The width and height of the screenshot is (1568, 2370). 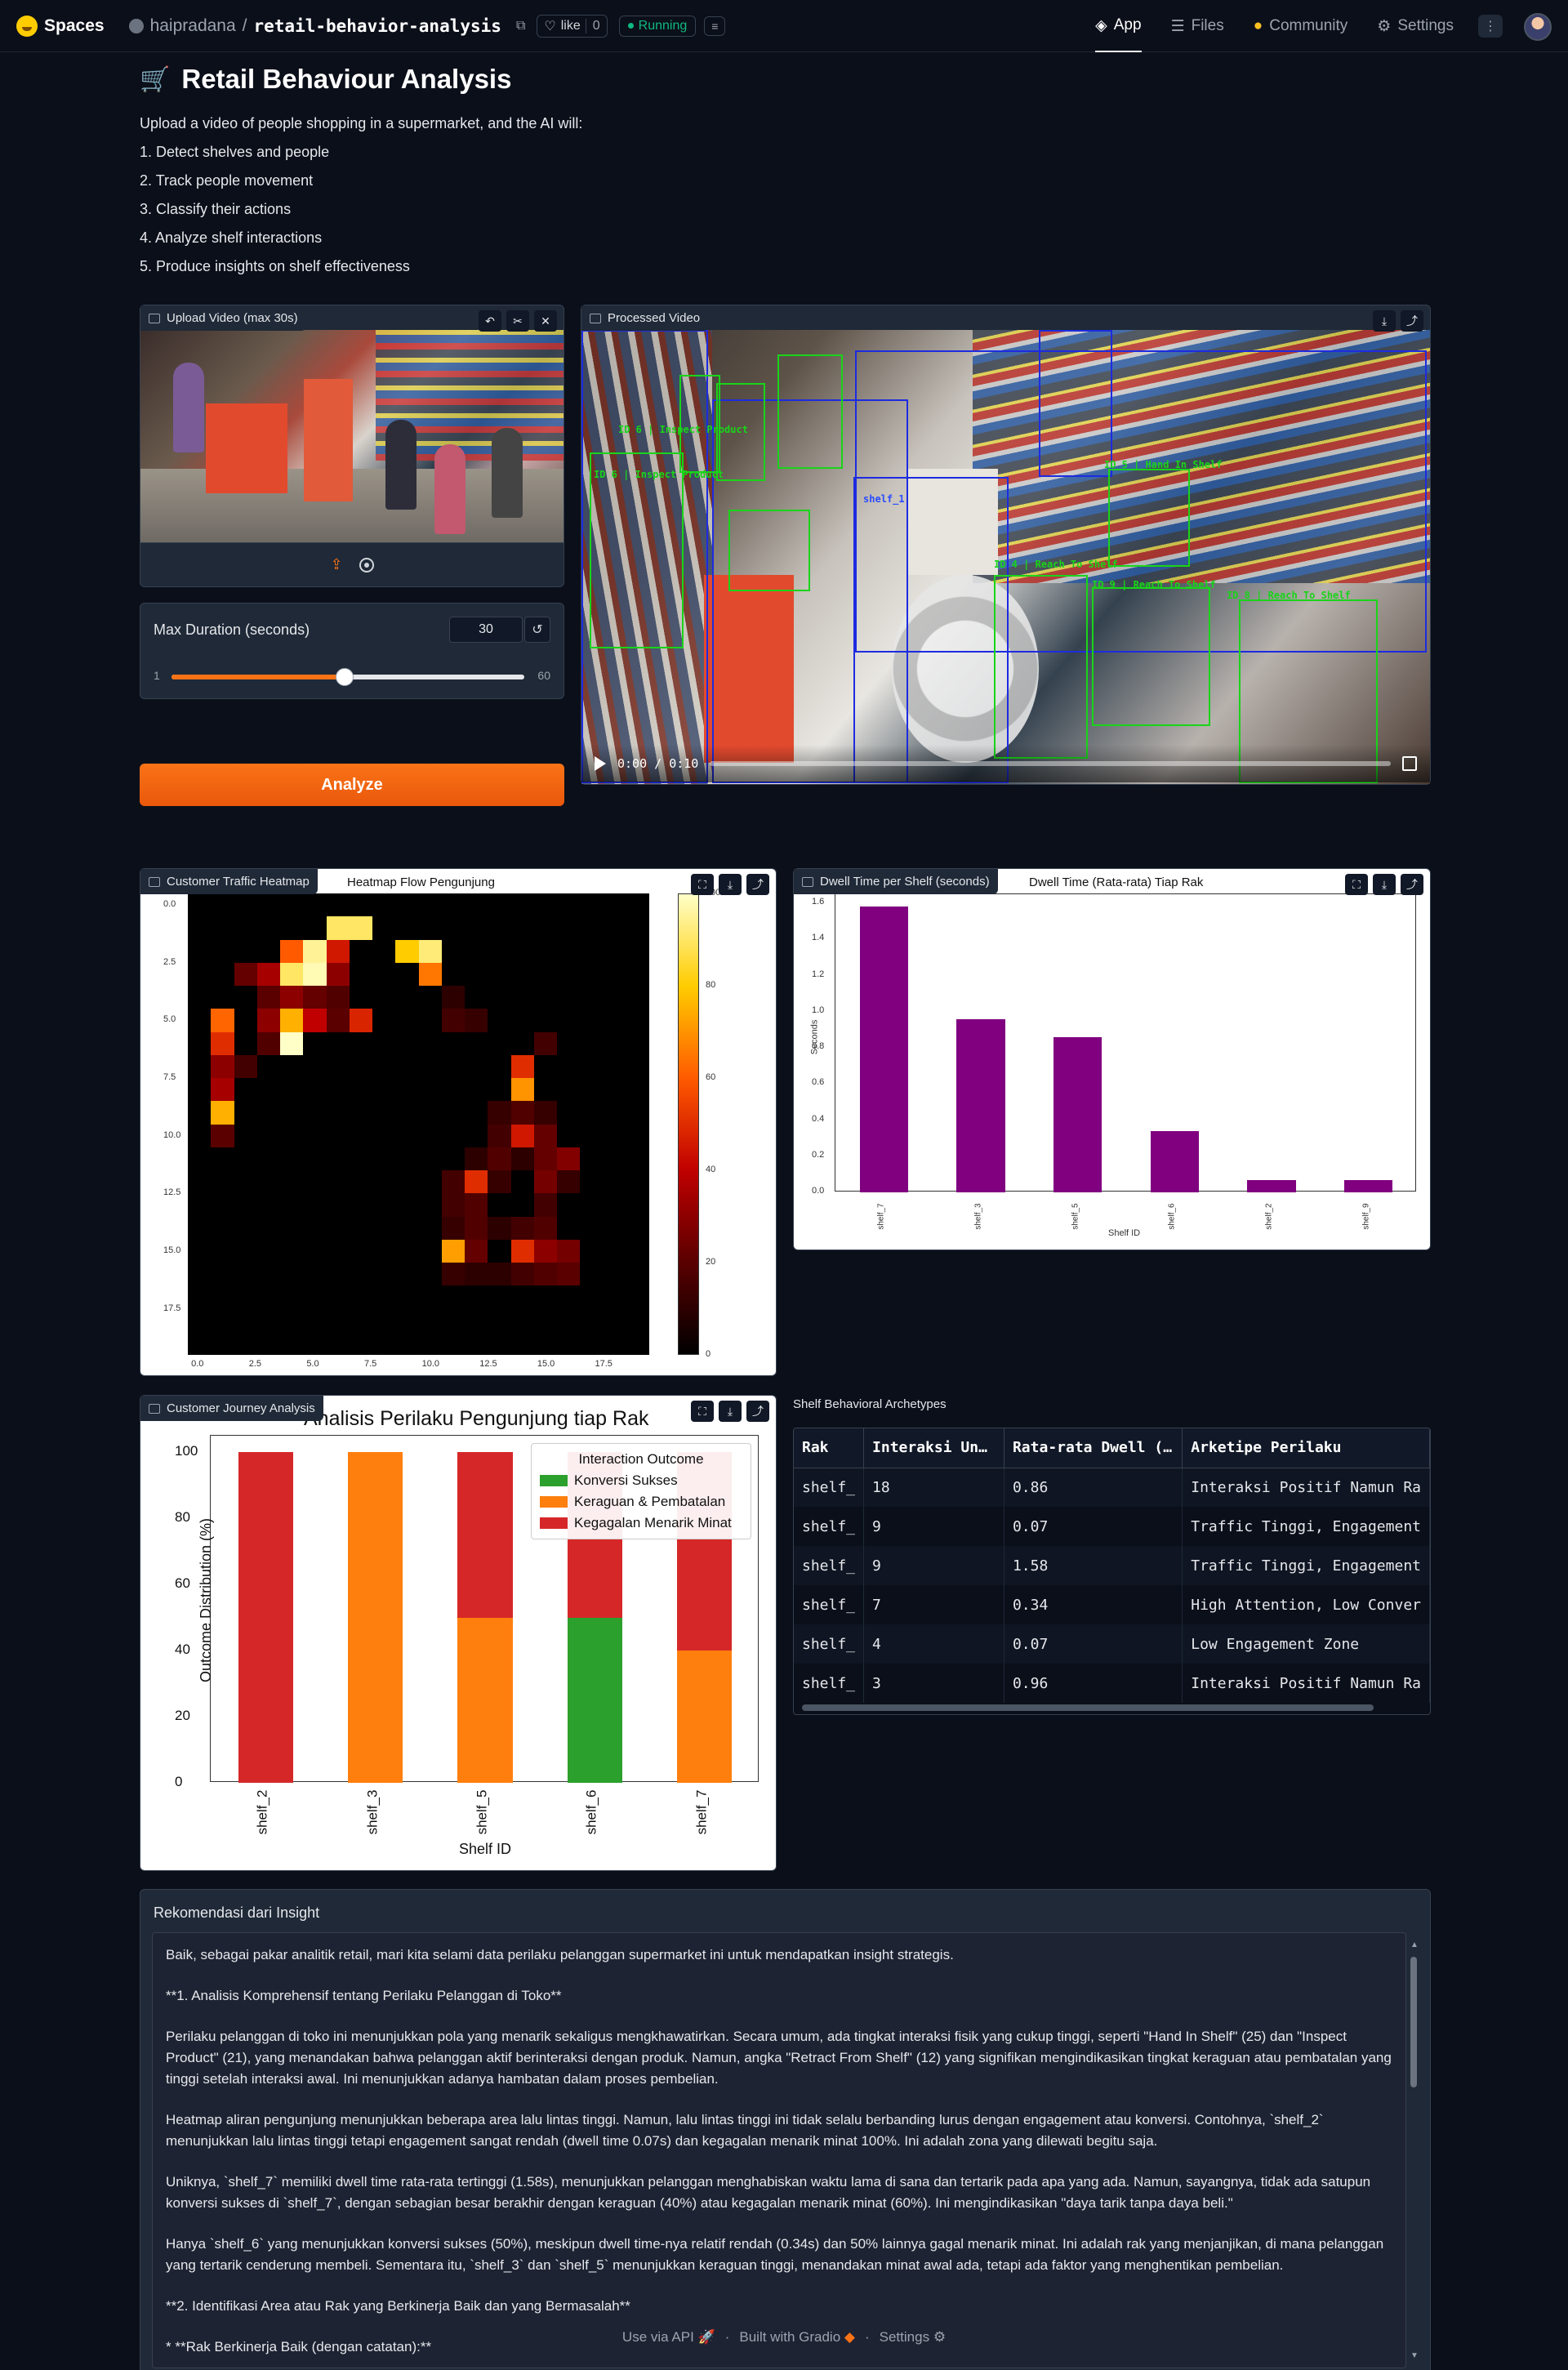 What do you see at coordinates (344, 677) in the screenshot?
I see `slider-handle` at bounding box center [344, 677].